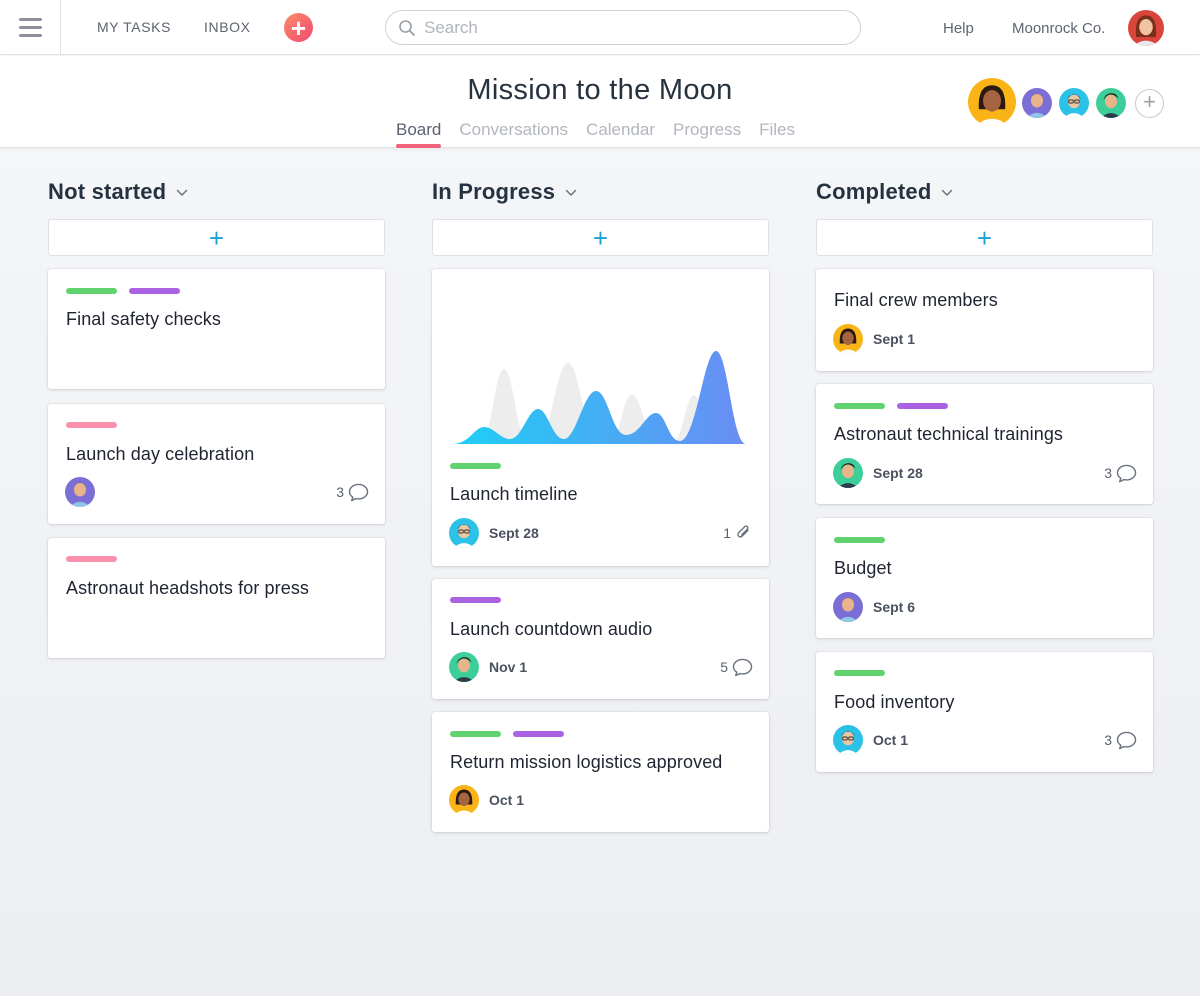 The width and height of the screenshot is (1200, 996). What do you see at coordinates (160, 454) in the screenshot?
I see `task-title: Launch day celebration` at bounding box center [160, 454].